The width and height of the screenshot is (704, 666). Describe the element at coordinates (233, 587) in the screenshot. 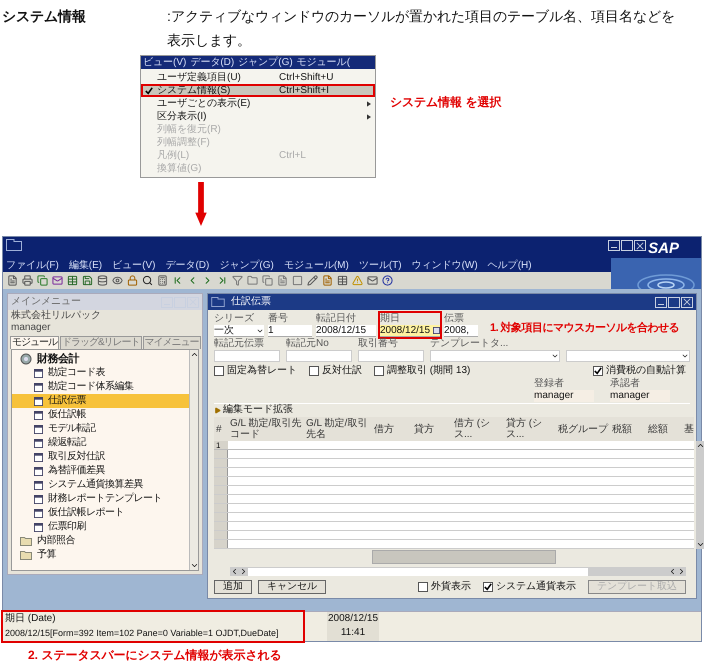

I see `form-button: 追加` at that location.